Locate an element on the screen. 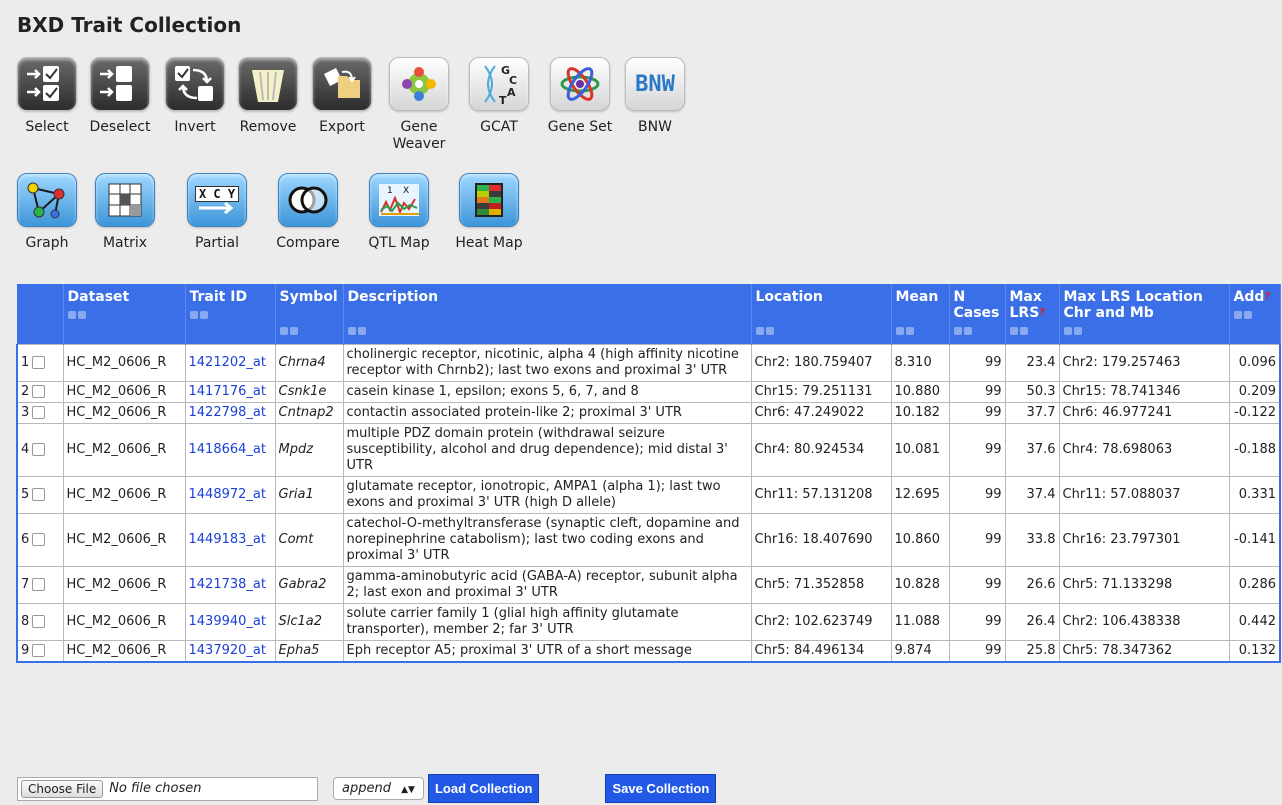 This screenshot has width=1282, height=805. dataset-cell: HC_M2_0606_R is located at coordinates (124, 363).